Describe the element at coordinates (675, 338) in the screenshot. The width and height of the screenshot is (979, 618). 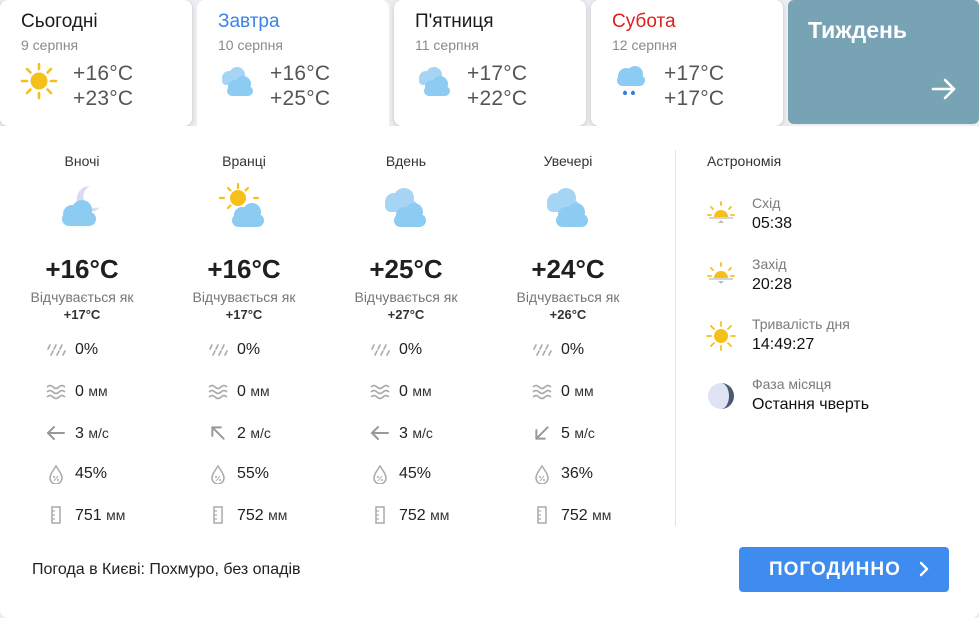
I see `divider` at that location.